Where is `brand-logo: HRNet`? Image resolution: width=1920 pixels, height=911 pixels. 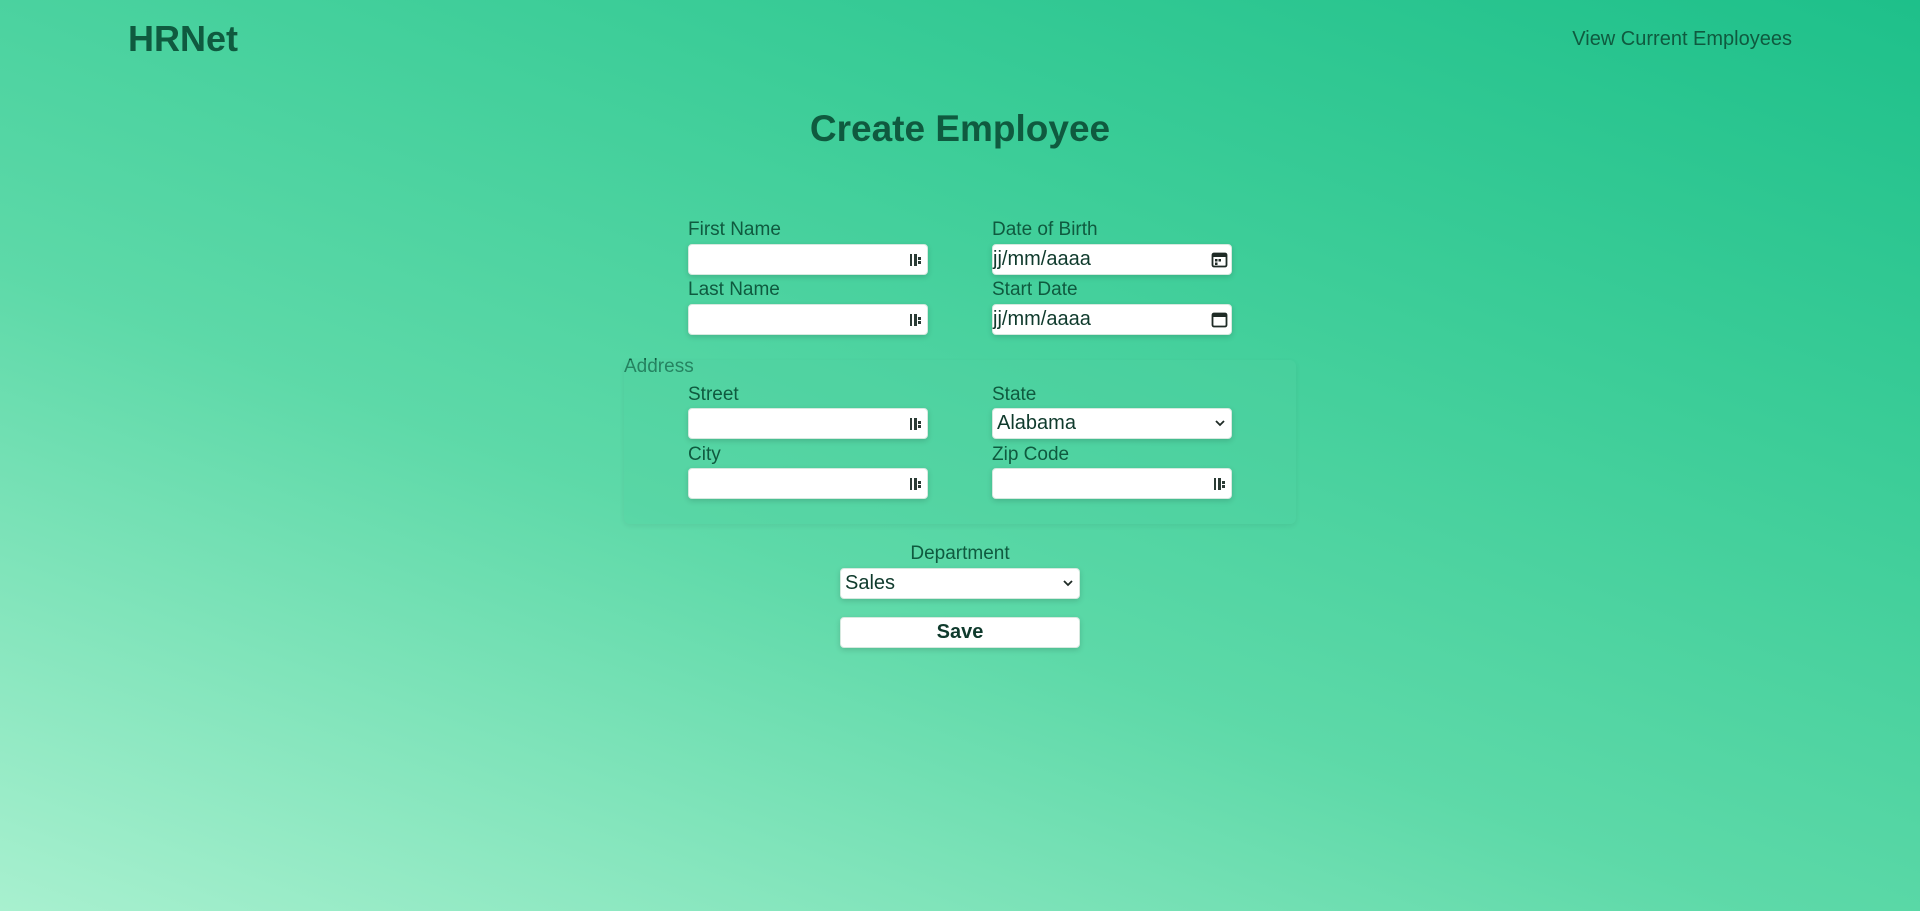
brand-logo: HRNet is located at coordinates (183, 39).